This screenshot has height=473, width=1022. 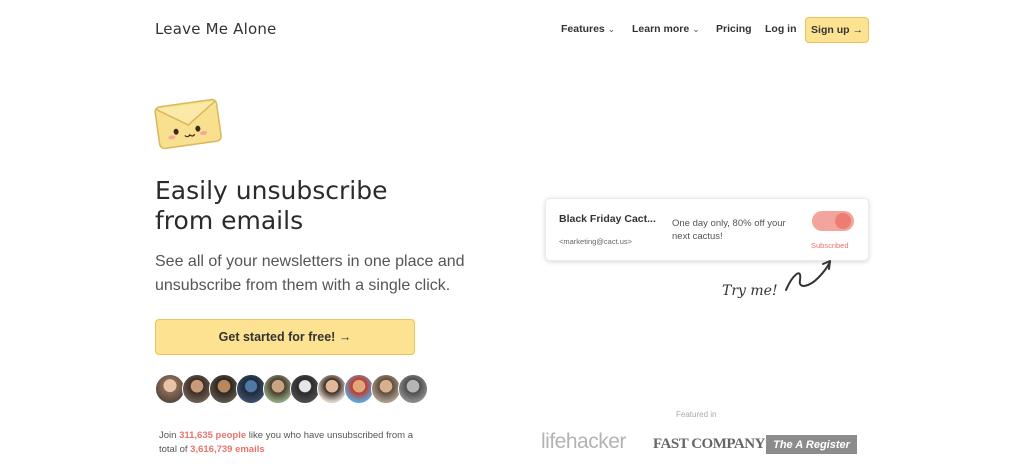 I want to click on nav-login: Log in, so click(x=781, y=29).